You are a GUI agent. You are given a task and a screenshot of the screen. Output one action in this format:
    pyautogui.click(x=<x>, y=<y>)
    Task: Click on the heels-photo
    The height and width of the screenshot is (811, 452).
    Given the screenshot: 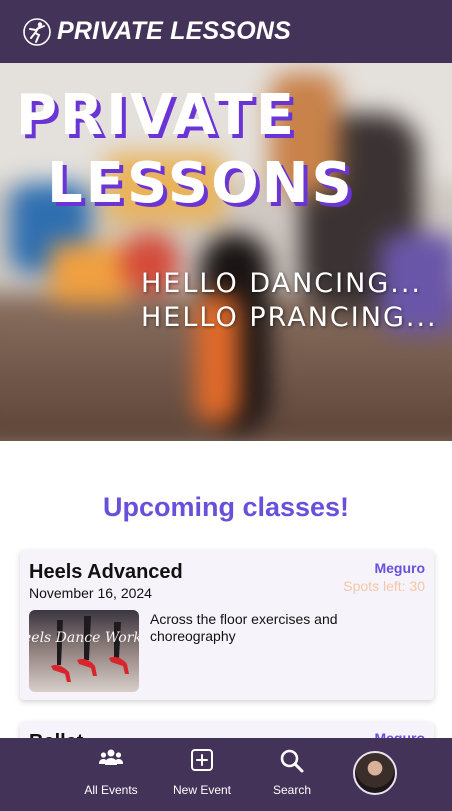 What is the action you would take?
    pyautogui.click(x=90, y=649)
    